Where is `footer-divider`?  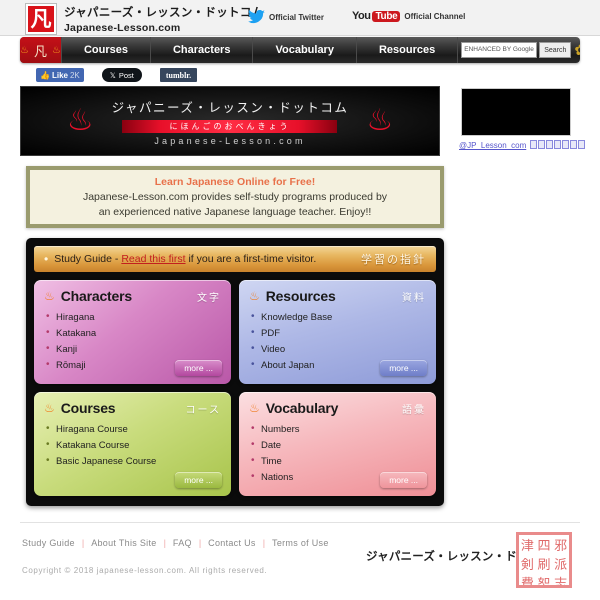
footer-divider is located at coordinates (300, 522).